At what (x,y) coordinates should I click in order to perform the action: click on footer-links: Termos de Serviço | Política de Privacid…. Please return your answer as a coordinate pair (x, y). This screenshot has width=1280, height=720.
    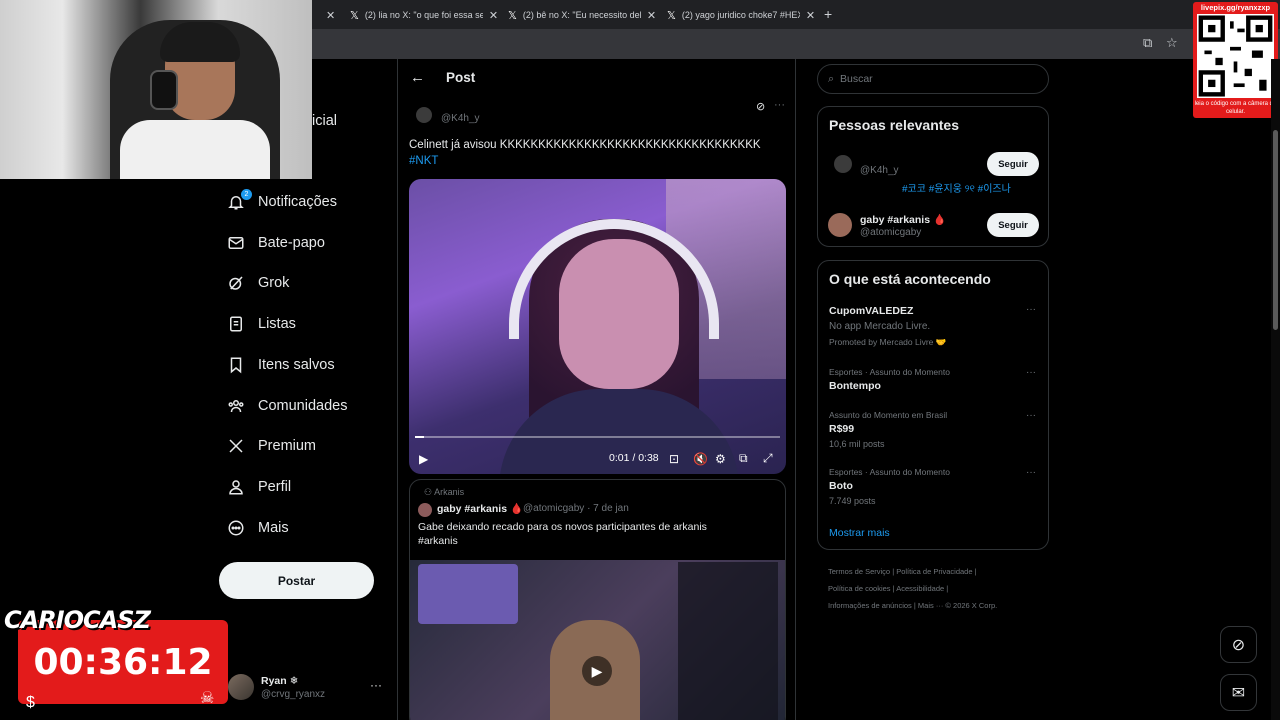
    Looking at the image, I should click on (902, 571).